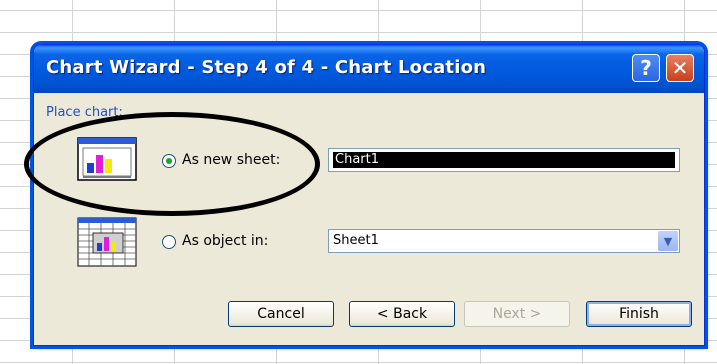 This screenshot has width=717, height=364. I want to click on chevron-down-icon: ▼, so click(668, 241).